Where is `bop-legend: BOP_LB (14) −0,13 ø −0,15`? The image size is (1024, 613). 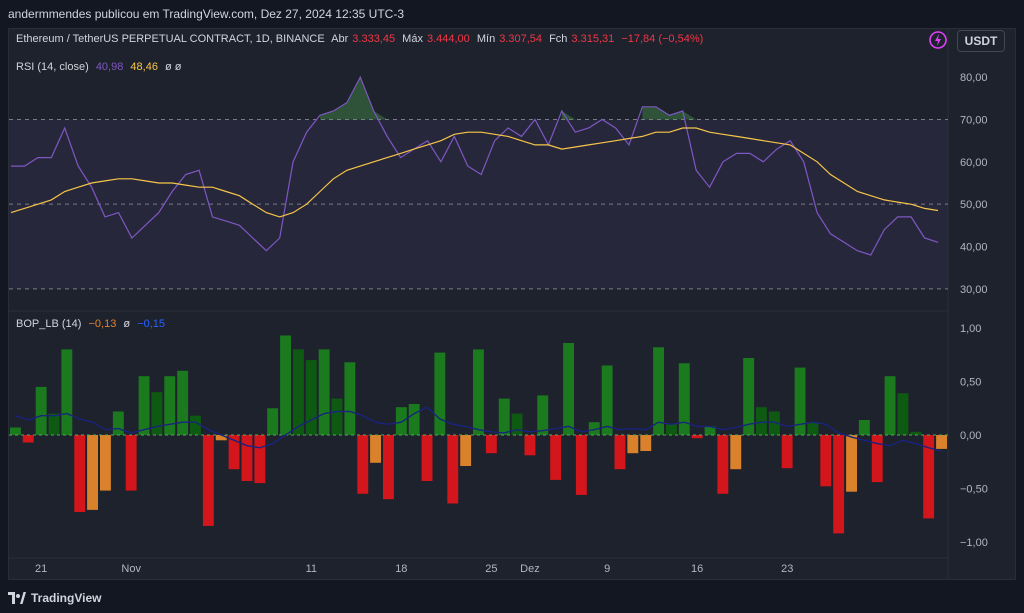 bop-legend: BOP_LB (14) −0,13 ø −0,15 is located at coordinates (92, 324).